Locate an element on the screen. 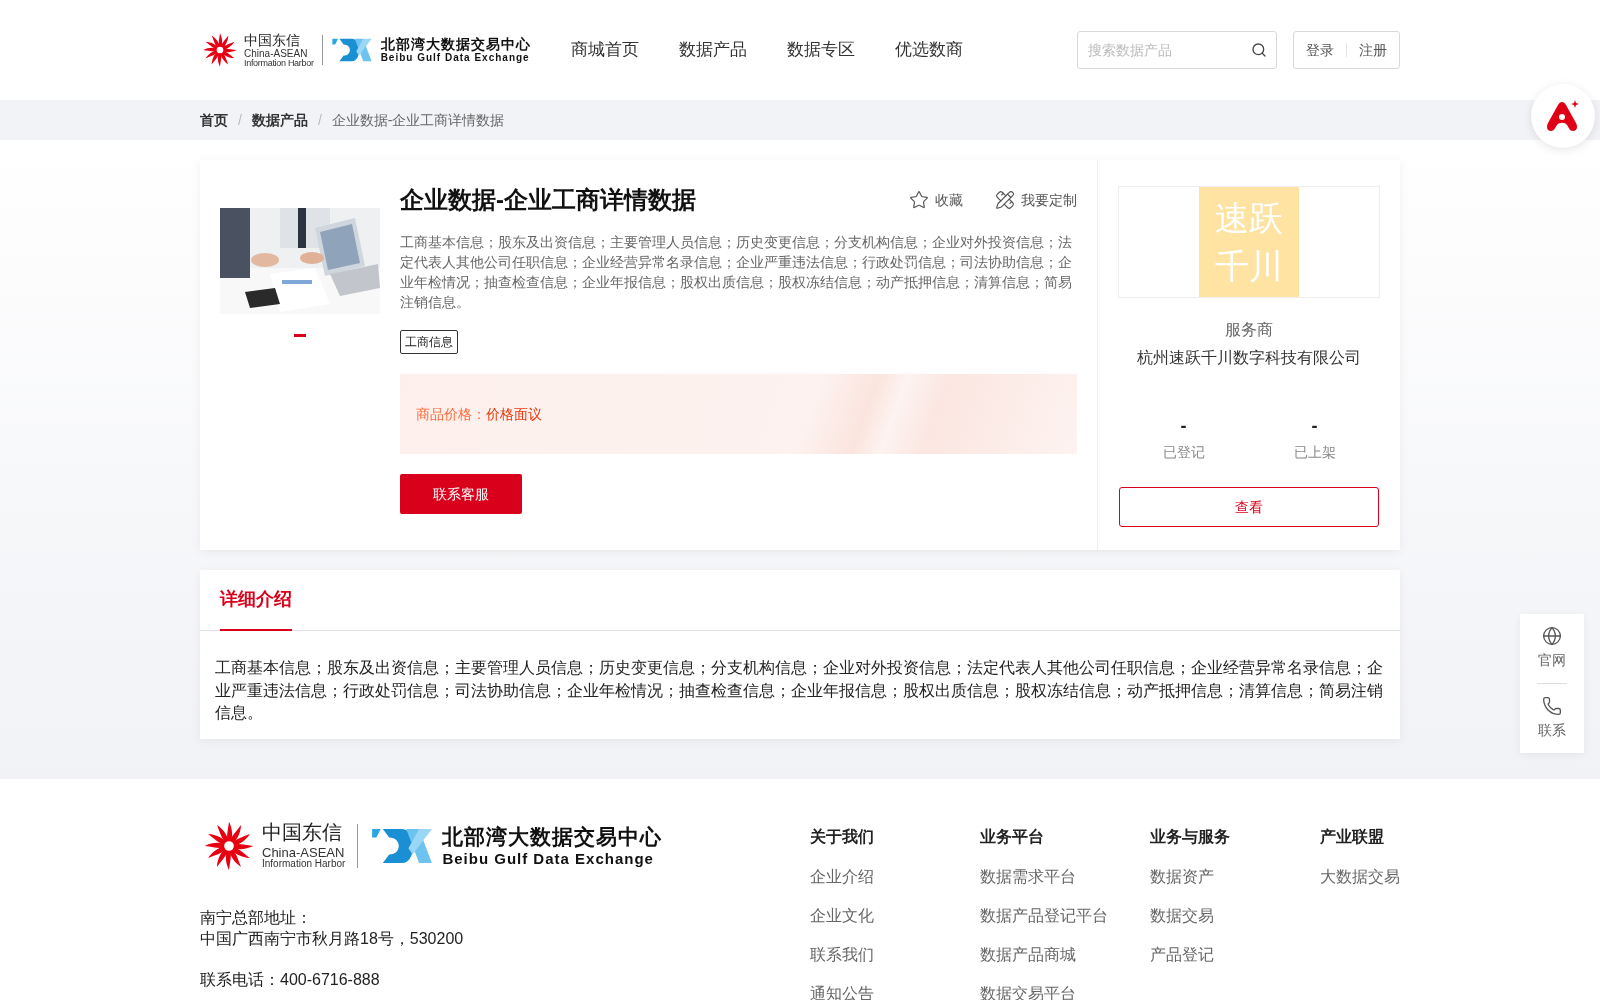  footer-link: 数据产品登记平台 is located at coordinates (1065, 915).